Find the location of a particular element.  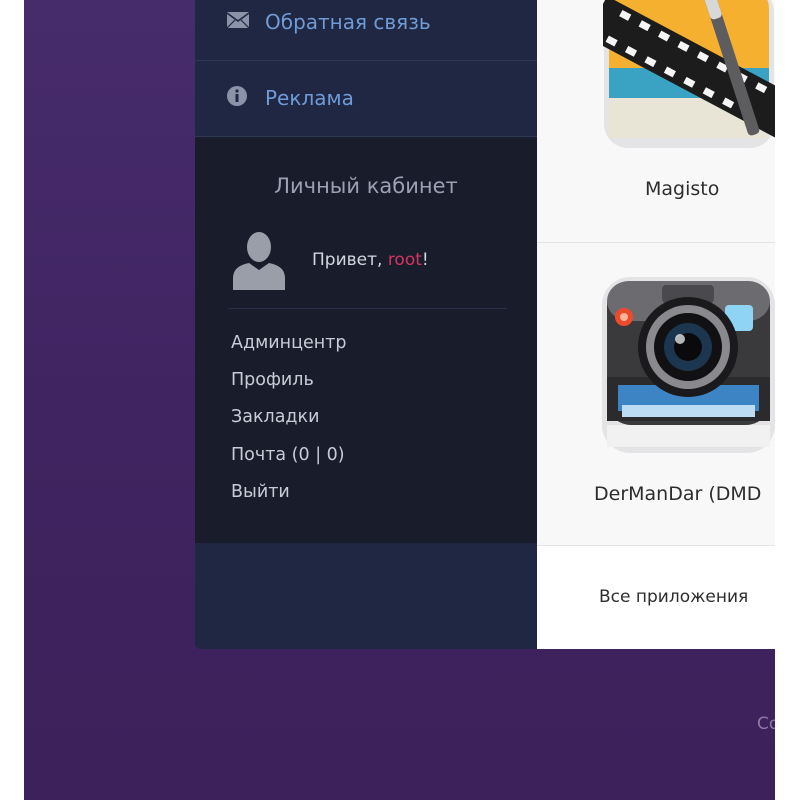

user-silhouette-icon is located at coordinates (259, 261).